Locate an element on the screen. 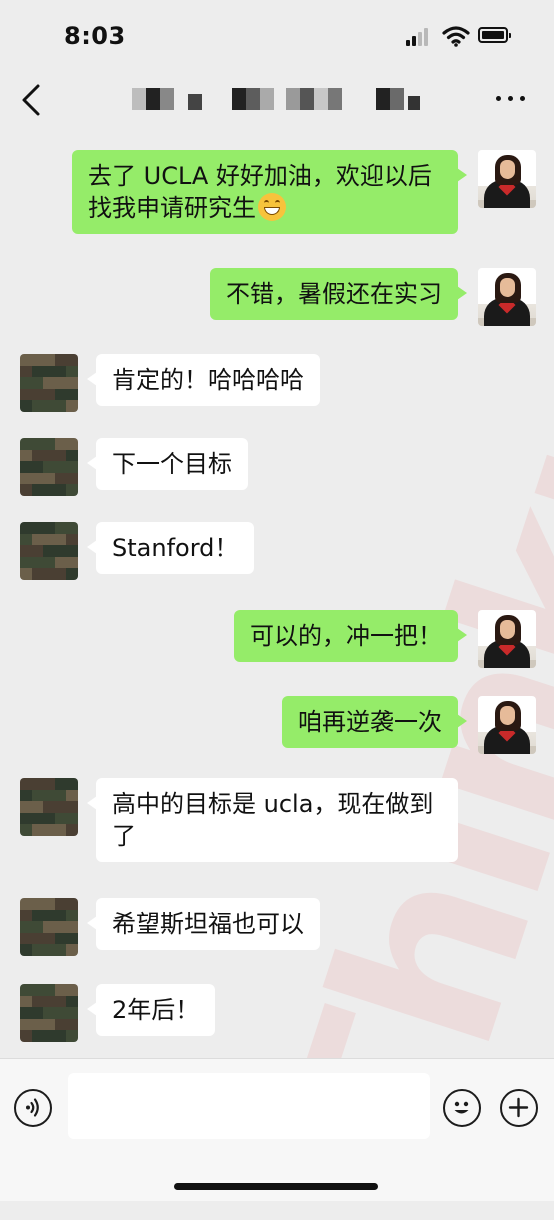 This screenshot has height=1220, width=554. more-options-icon is located at coordinates (511, 98).